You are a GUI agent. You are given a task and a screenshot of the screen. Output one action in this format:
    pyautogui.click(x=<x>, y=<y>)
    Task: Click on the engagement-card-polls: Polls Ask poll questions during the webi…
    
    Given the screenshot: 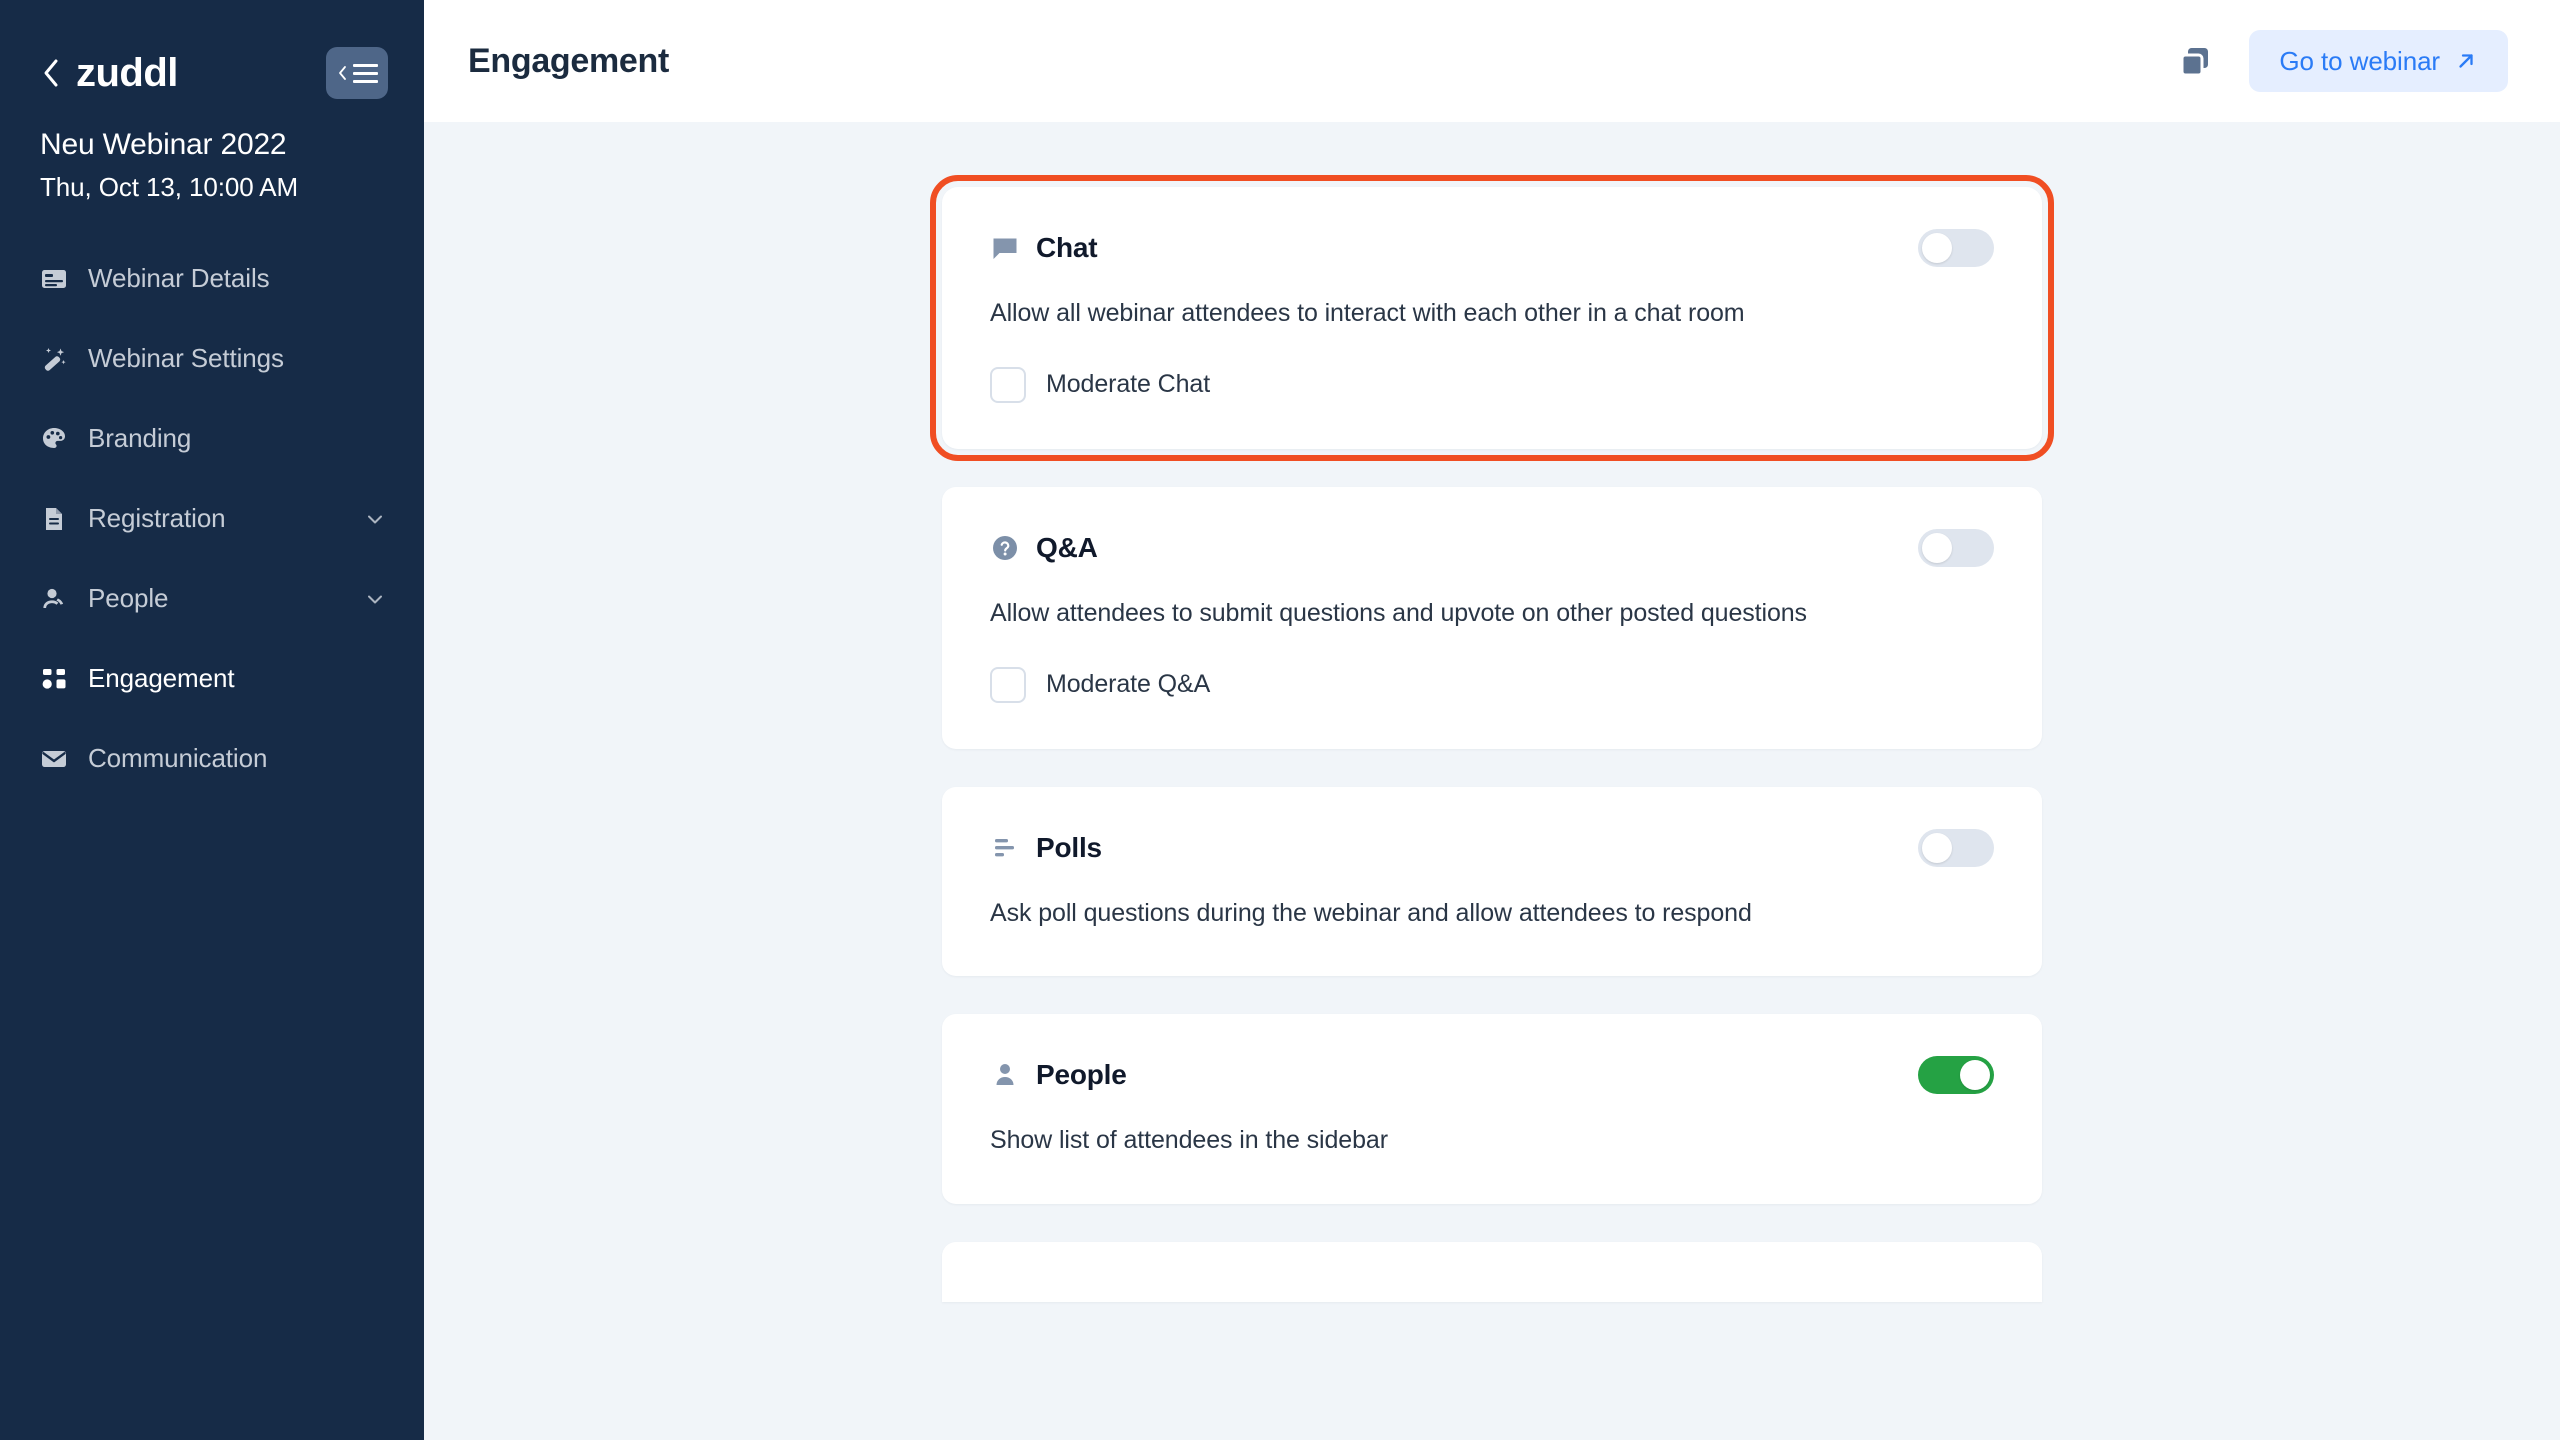 What is the action you would take?
    pyautogui.click(x=1492, y=881)
    